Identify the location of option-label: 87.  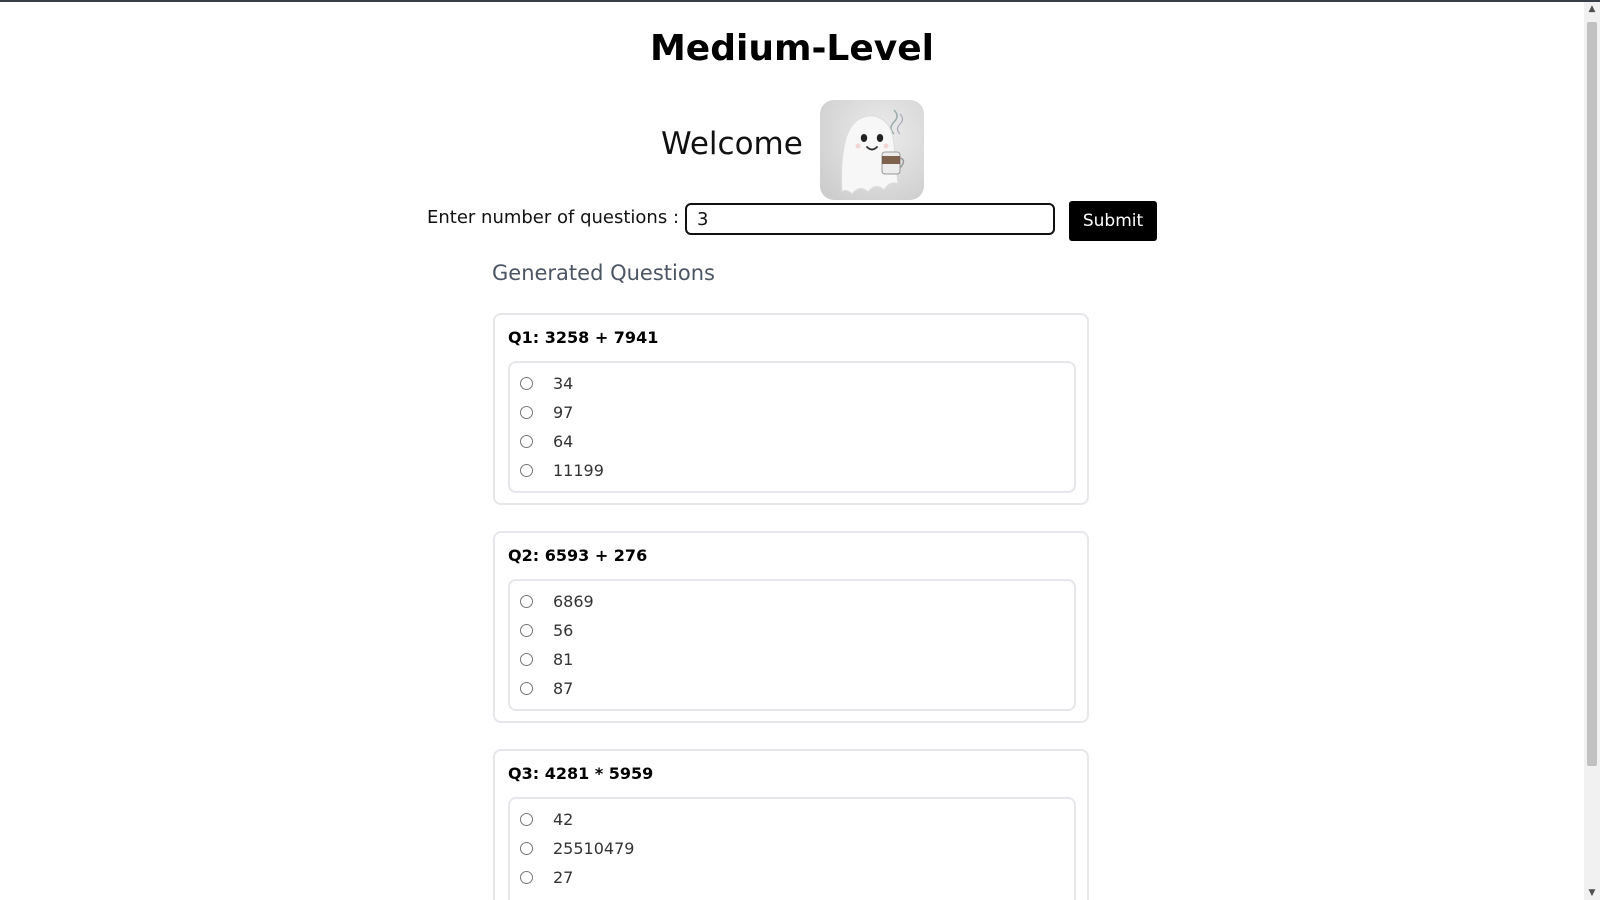
(563, 688).